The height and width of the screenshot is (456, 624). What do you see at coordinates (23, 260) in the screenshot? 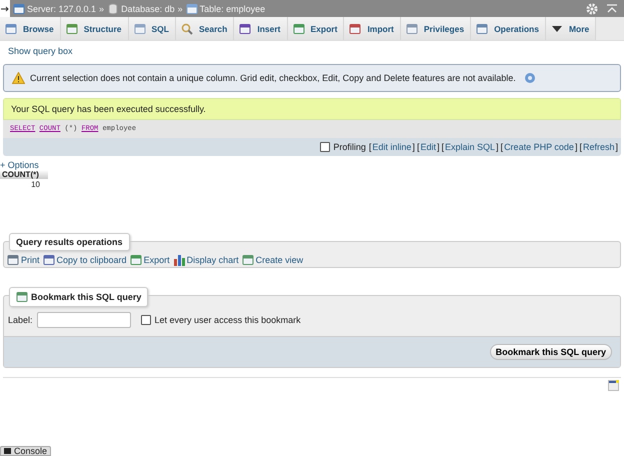
I see `operation-link: Print` at bounding box center [23, 260].